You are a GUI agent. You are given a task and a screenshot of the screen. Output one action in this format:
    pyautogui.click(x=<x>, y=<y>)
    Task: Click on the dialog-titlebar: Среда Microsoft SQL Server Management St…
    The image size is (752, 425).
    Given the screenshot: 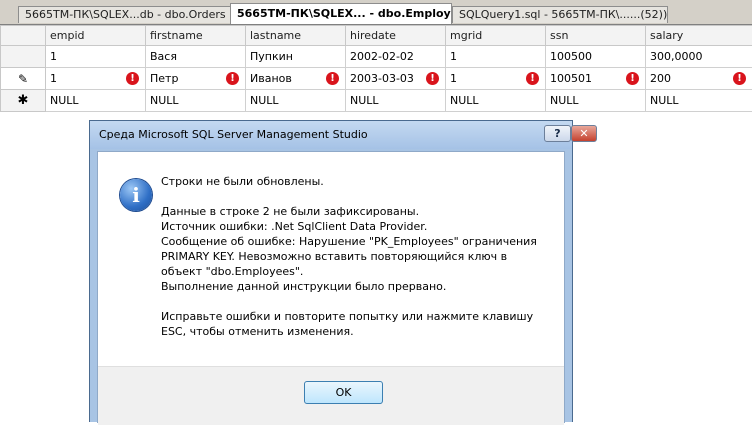 What is the action you would take?
    pyautogui.click(x=331, y=135)
    